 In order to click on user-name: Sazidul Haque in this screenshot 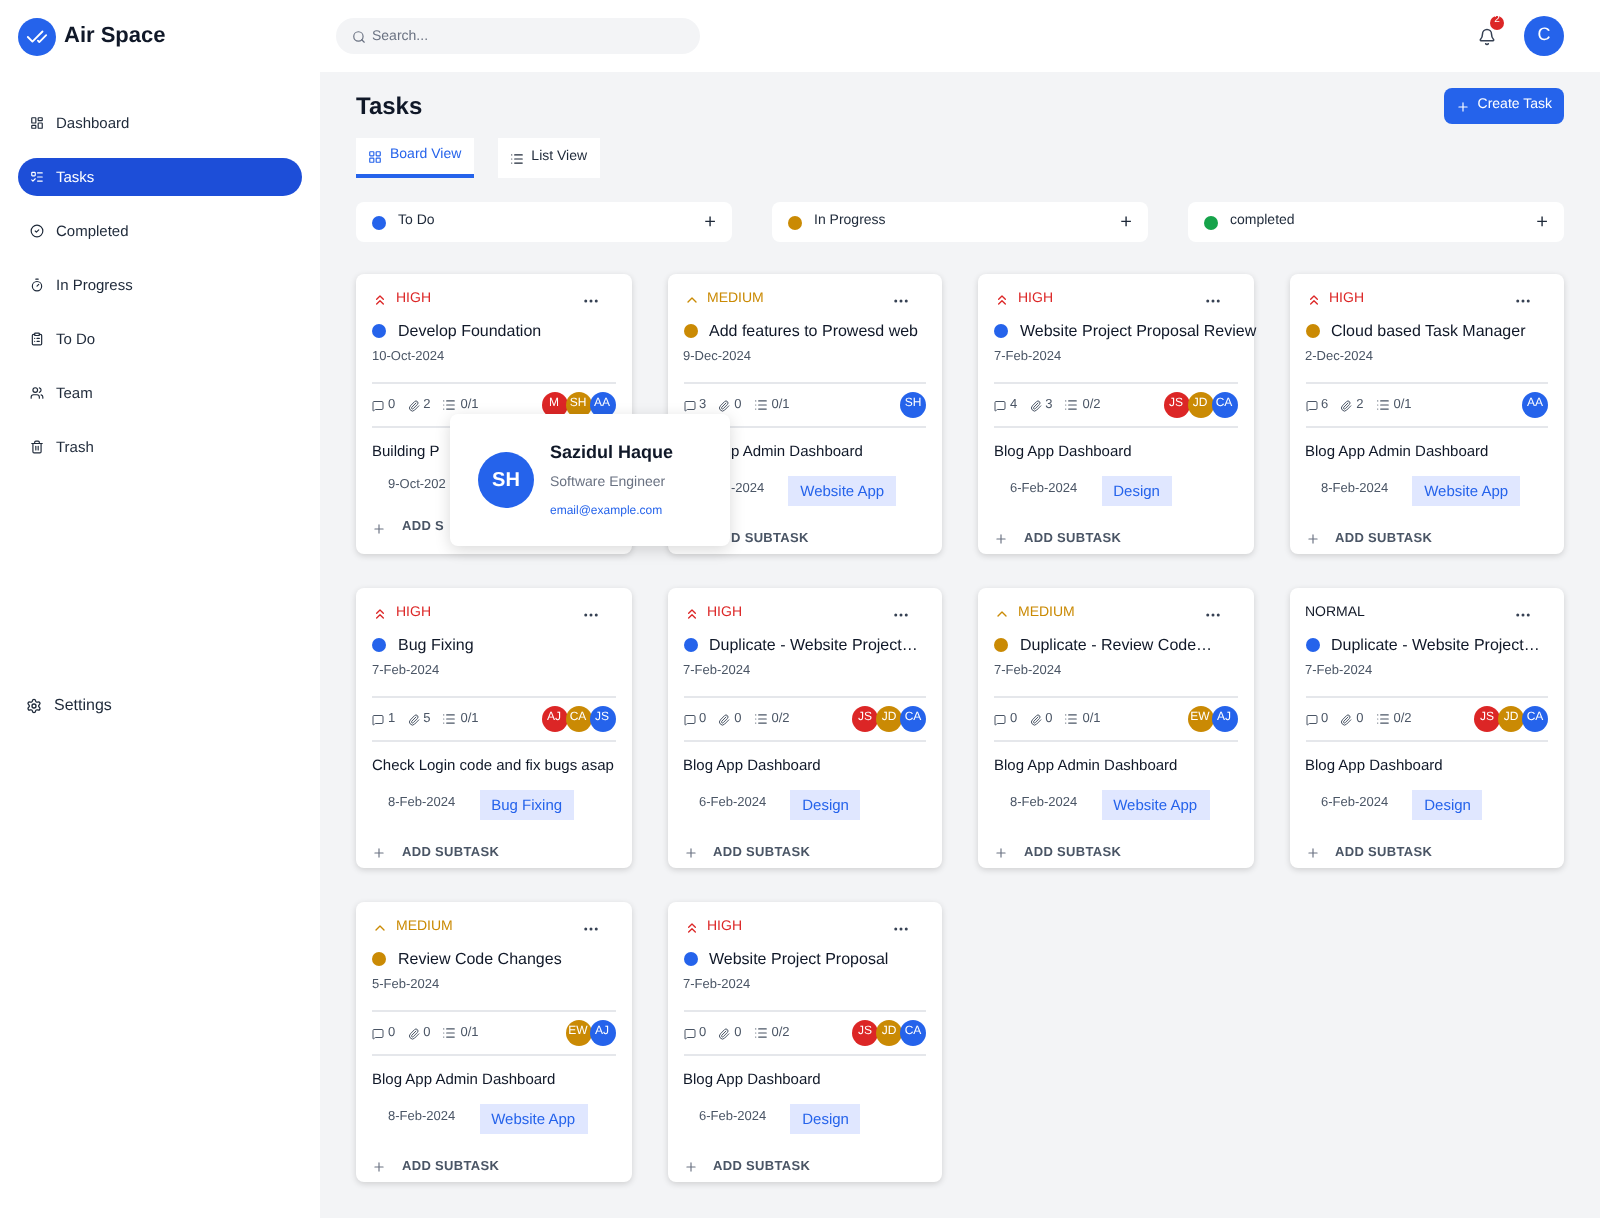, I will do `click(612, 452)`.